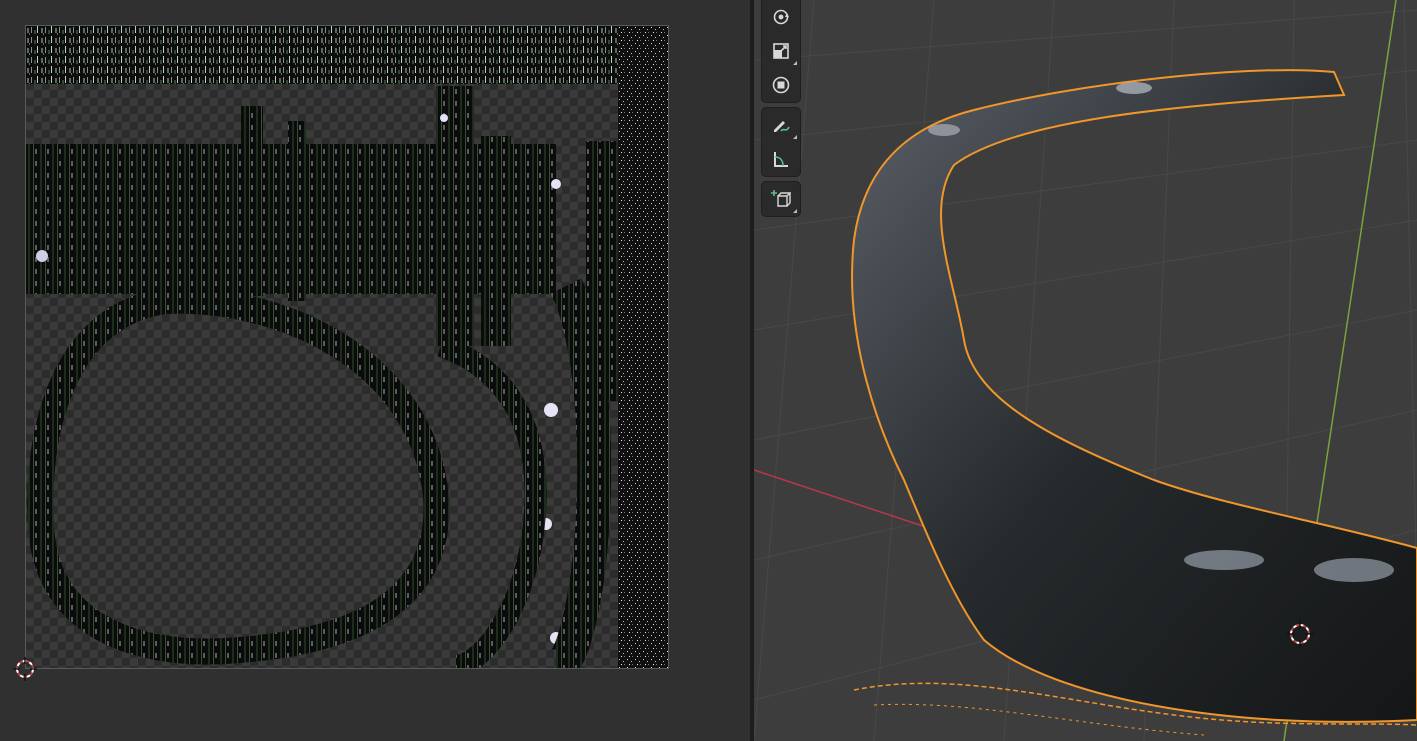  I want to click on add-cube-icon, so click(781, 198).